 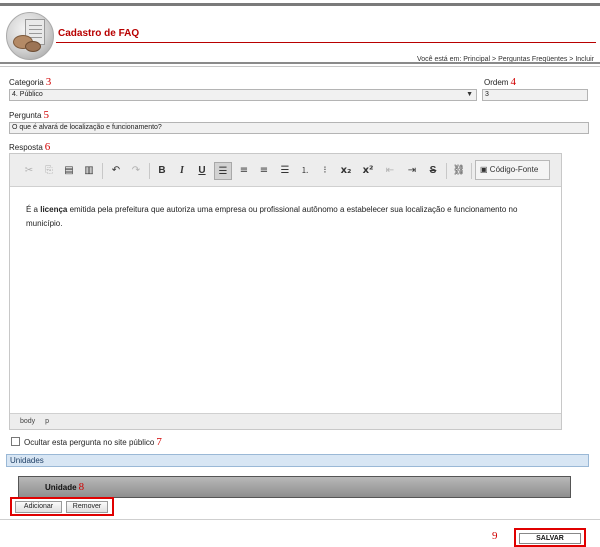 I want to click on align-left-icon: ☰, so click(x=223, y=171).